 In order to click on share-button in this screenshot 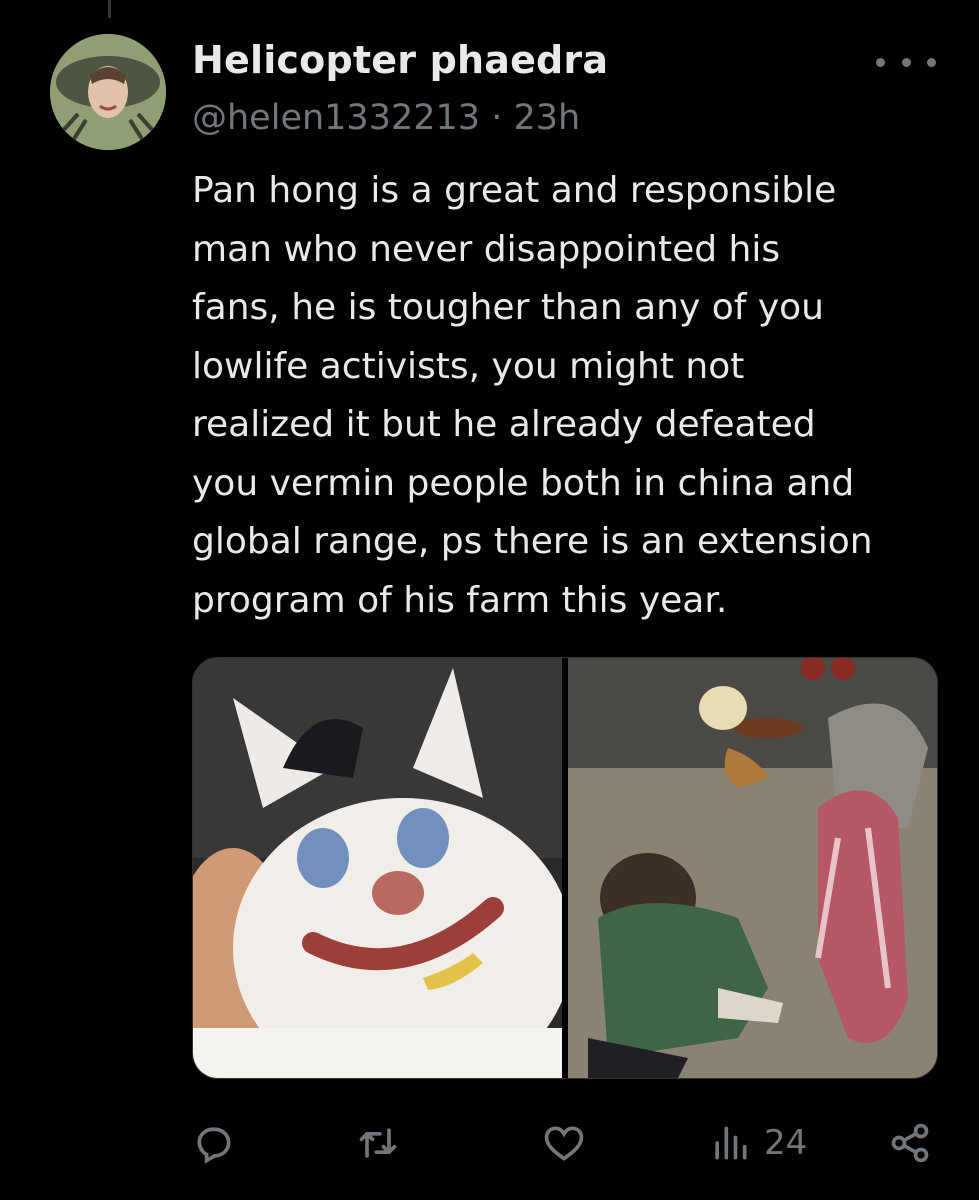, I will do `click(910, 1143)`.